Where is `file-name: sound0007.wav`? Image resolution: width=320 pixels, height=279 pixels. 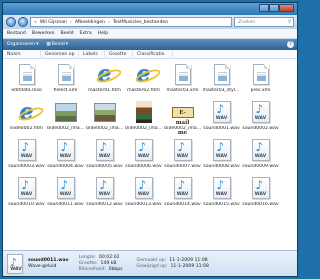 file-name: sound0007.wav is located at coordinates (182, 166).